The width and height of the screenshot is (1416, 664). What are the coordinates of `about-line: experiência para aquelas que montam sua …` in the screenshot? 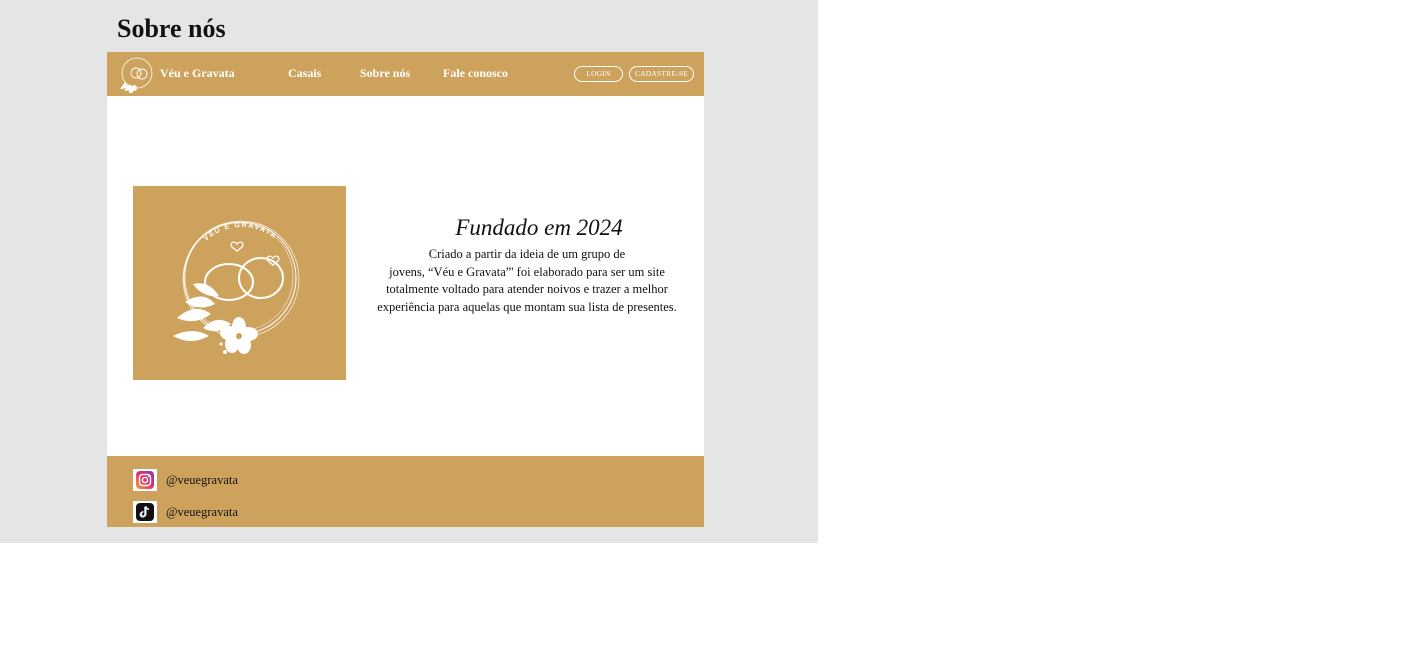 It's located at (527, 306).